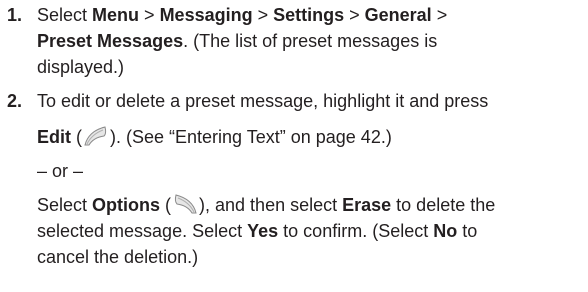 Image resolution: width=588 pixels, height=292 pixels. I want to click on text: to, so click(467, 231).